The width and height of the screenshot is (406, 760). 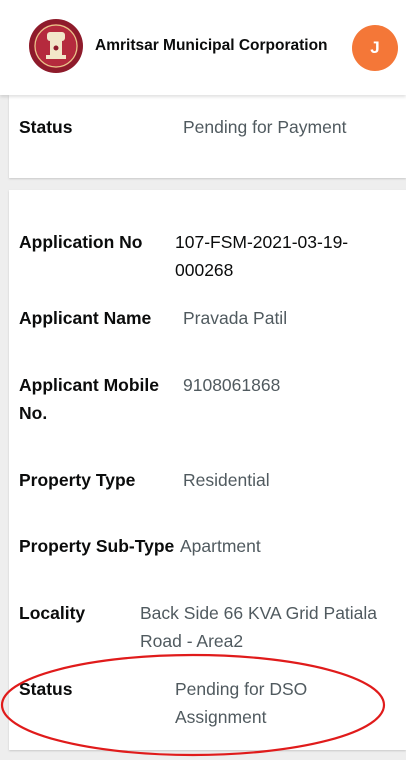 I want to click on emblem-logo-icon, so click(x=56, y=46).